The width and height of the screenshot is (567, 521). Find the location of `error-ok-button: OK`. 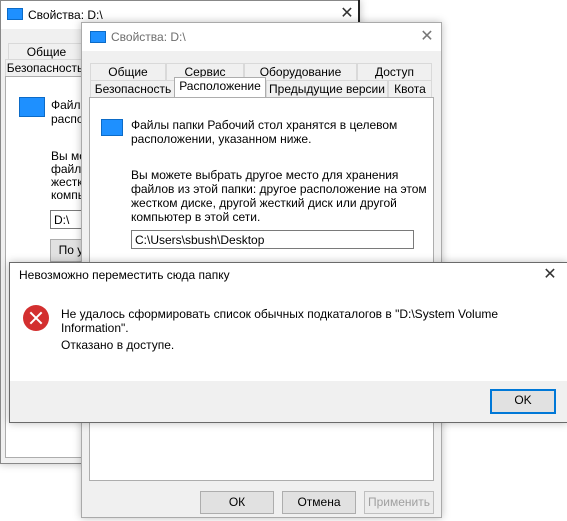

error-ok-button: OK is located at coordinates (523, 401).